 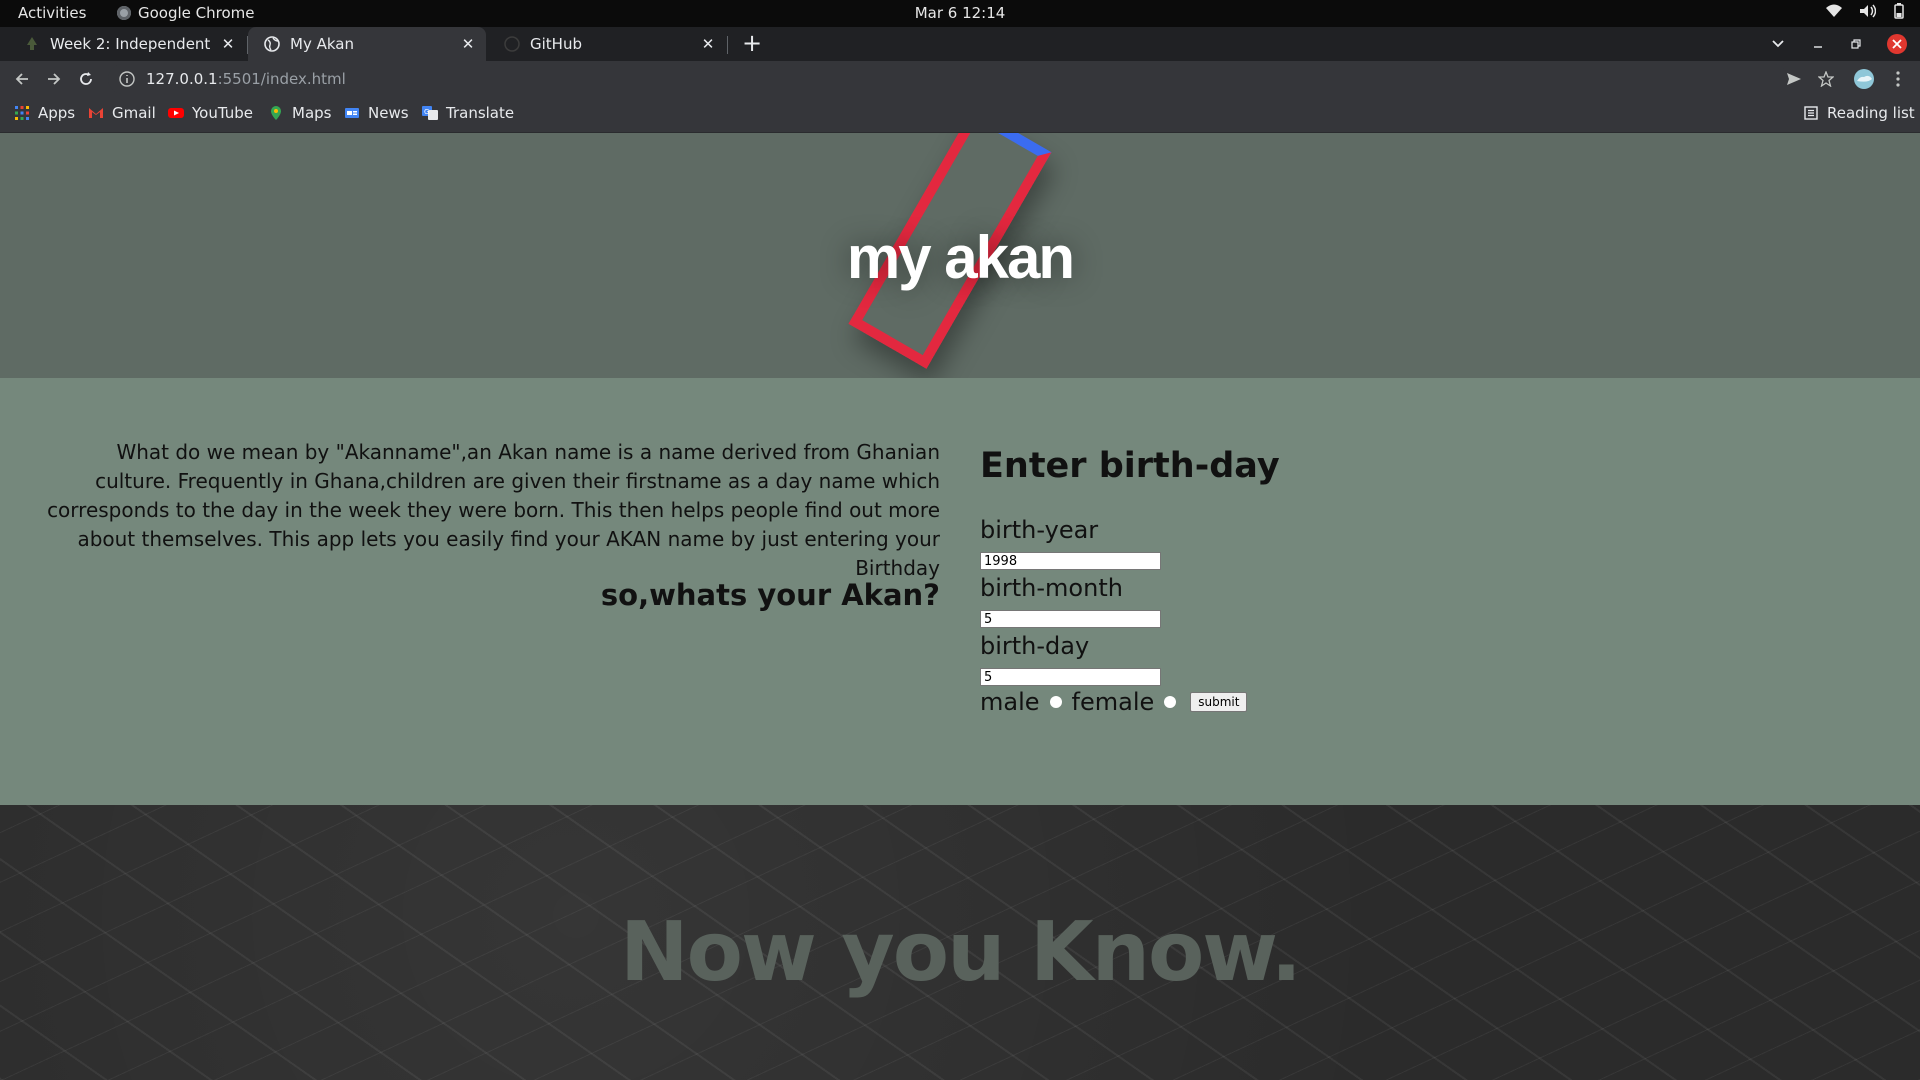 I want to click on reload-button, so click(x=86, y=79).